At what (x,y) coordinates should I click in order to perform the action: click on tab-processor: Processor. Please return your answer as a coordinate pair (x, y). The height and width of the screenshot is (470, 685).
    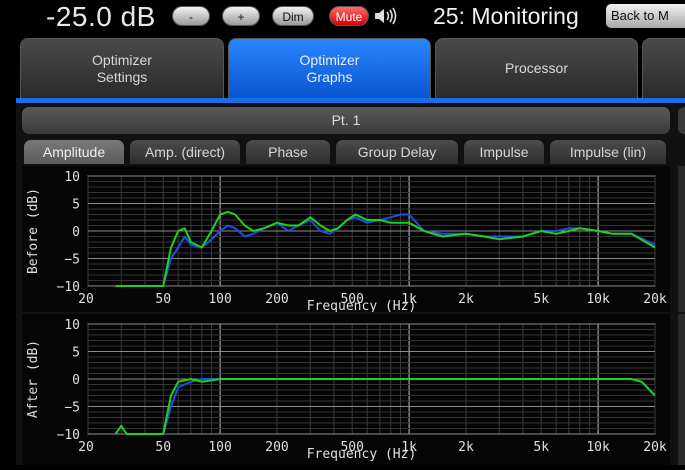
    Looking at the image, I should click on (536, 68).